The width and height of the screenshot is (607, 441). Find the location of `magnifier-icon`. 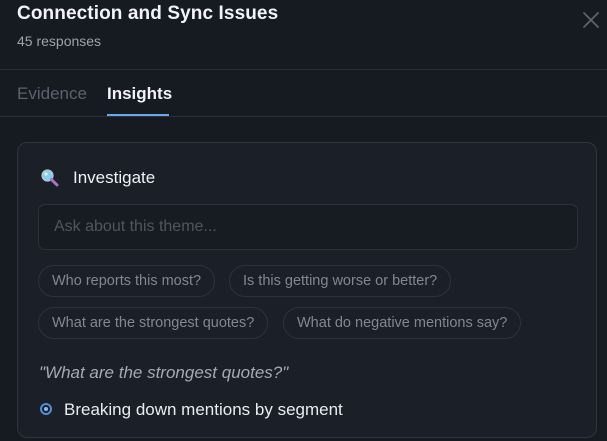

magnifier-icon is located at coordinates (50, 178).